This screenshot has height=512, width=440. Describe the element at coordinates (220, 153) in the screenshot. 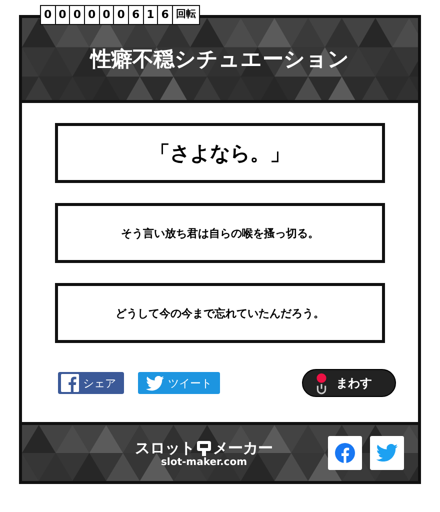

I see `result-text: 「さよなら。」` at that location.